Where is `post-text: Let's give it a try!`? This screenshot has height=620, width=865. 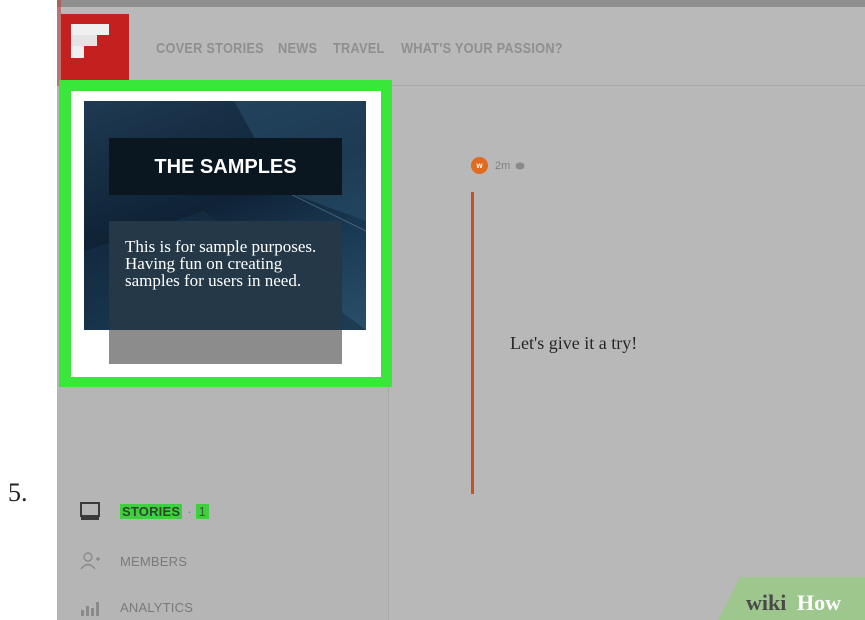
post-text: Let's give it a try! is located at coordinates (574, 343).